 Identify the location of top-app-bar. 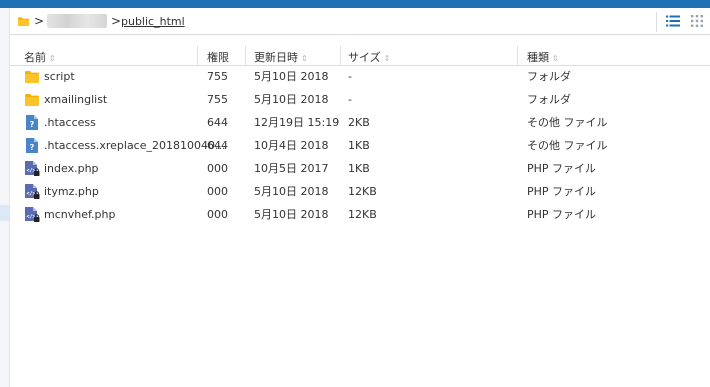
(355, 4).